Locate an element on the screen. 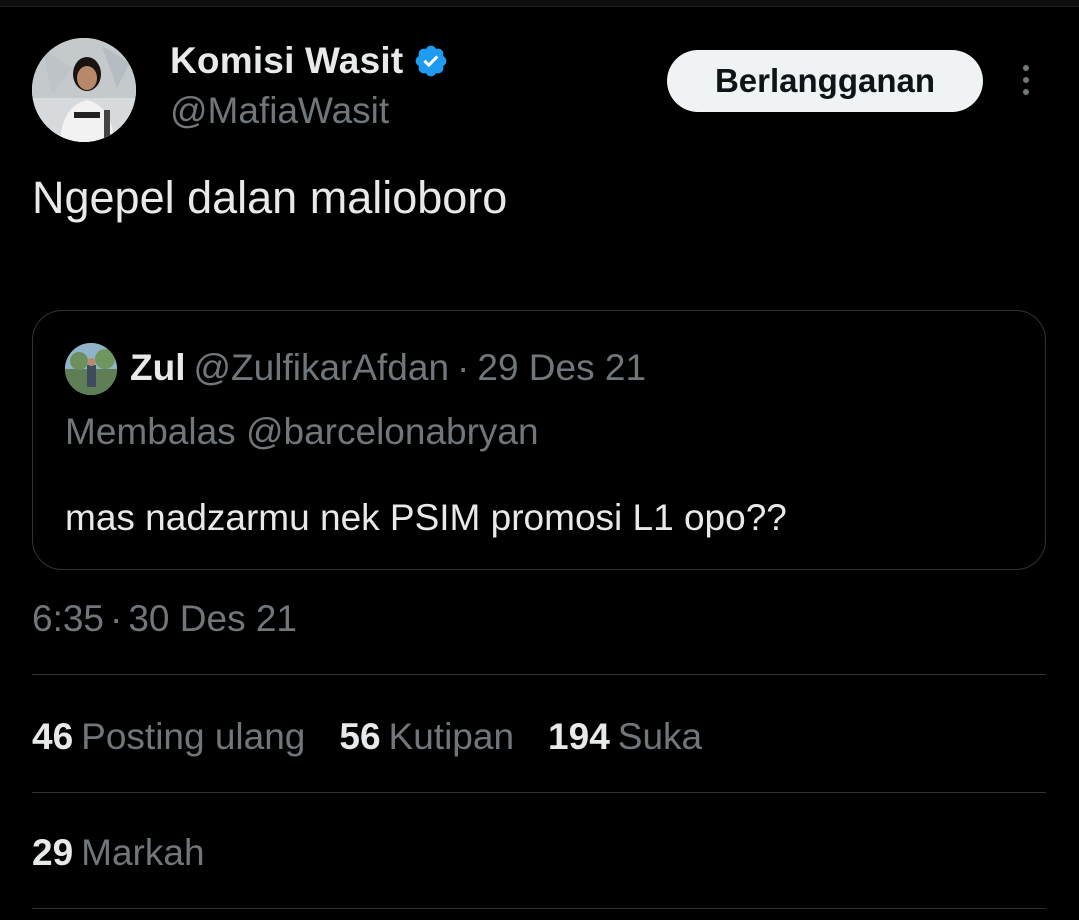 The image size is (1079, 920). more-options-icon is located at coordinates (1026, 82).